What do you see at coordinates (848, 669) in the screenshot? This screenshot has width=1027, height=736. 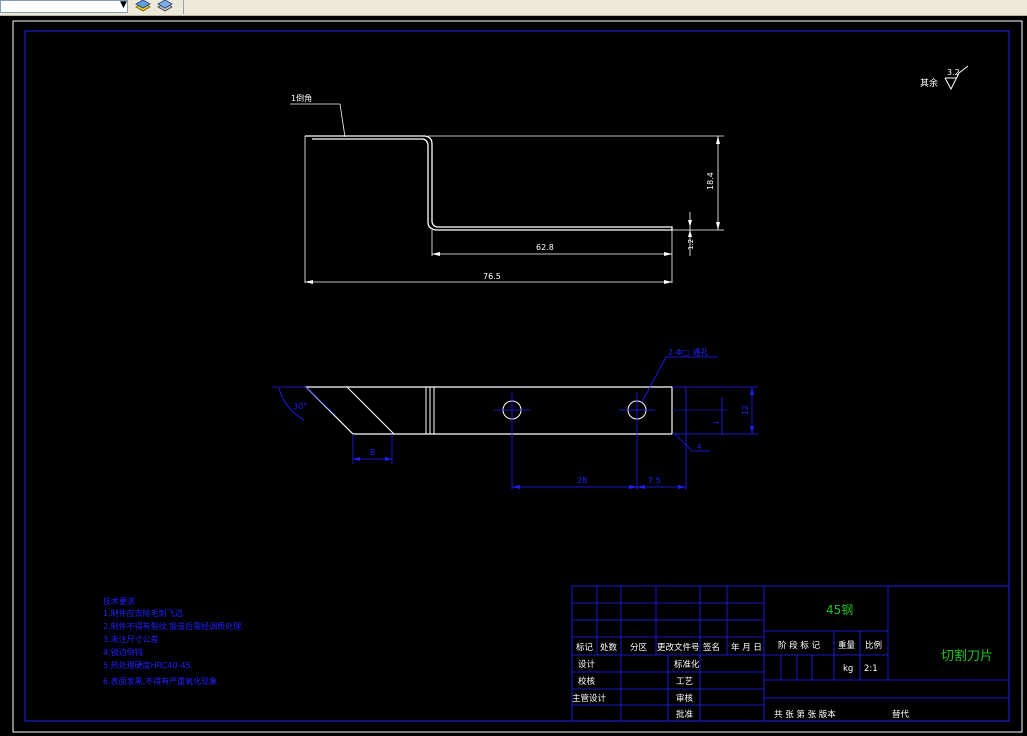 I see `tb-weight-unit: kg` at bounding box center [848, 669].